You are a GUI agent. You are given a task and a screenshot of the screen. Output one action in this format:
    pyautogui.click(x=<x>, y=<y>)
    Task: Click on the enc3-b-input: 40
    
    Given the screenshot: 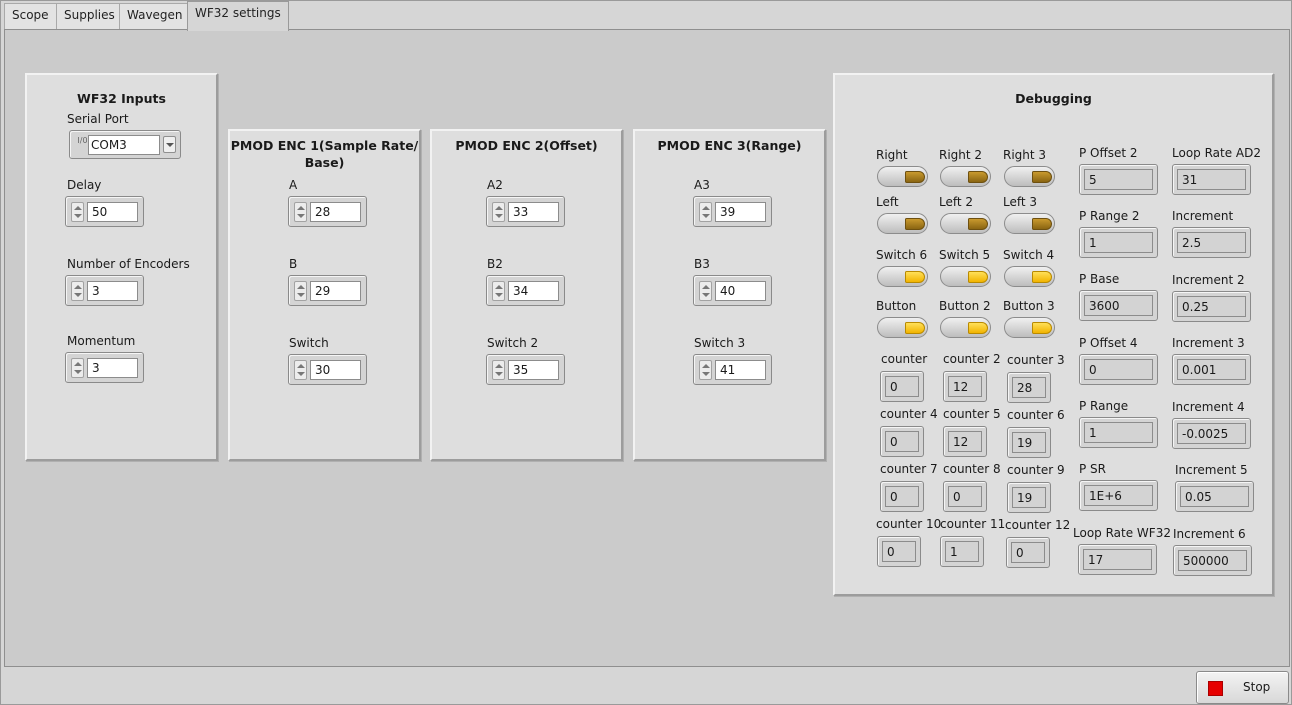 What is the action you would take?
    pyautogui.click(x=740, y=291)
    